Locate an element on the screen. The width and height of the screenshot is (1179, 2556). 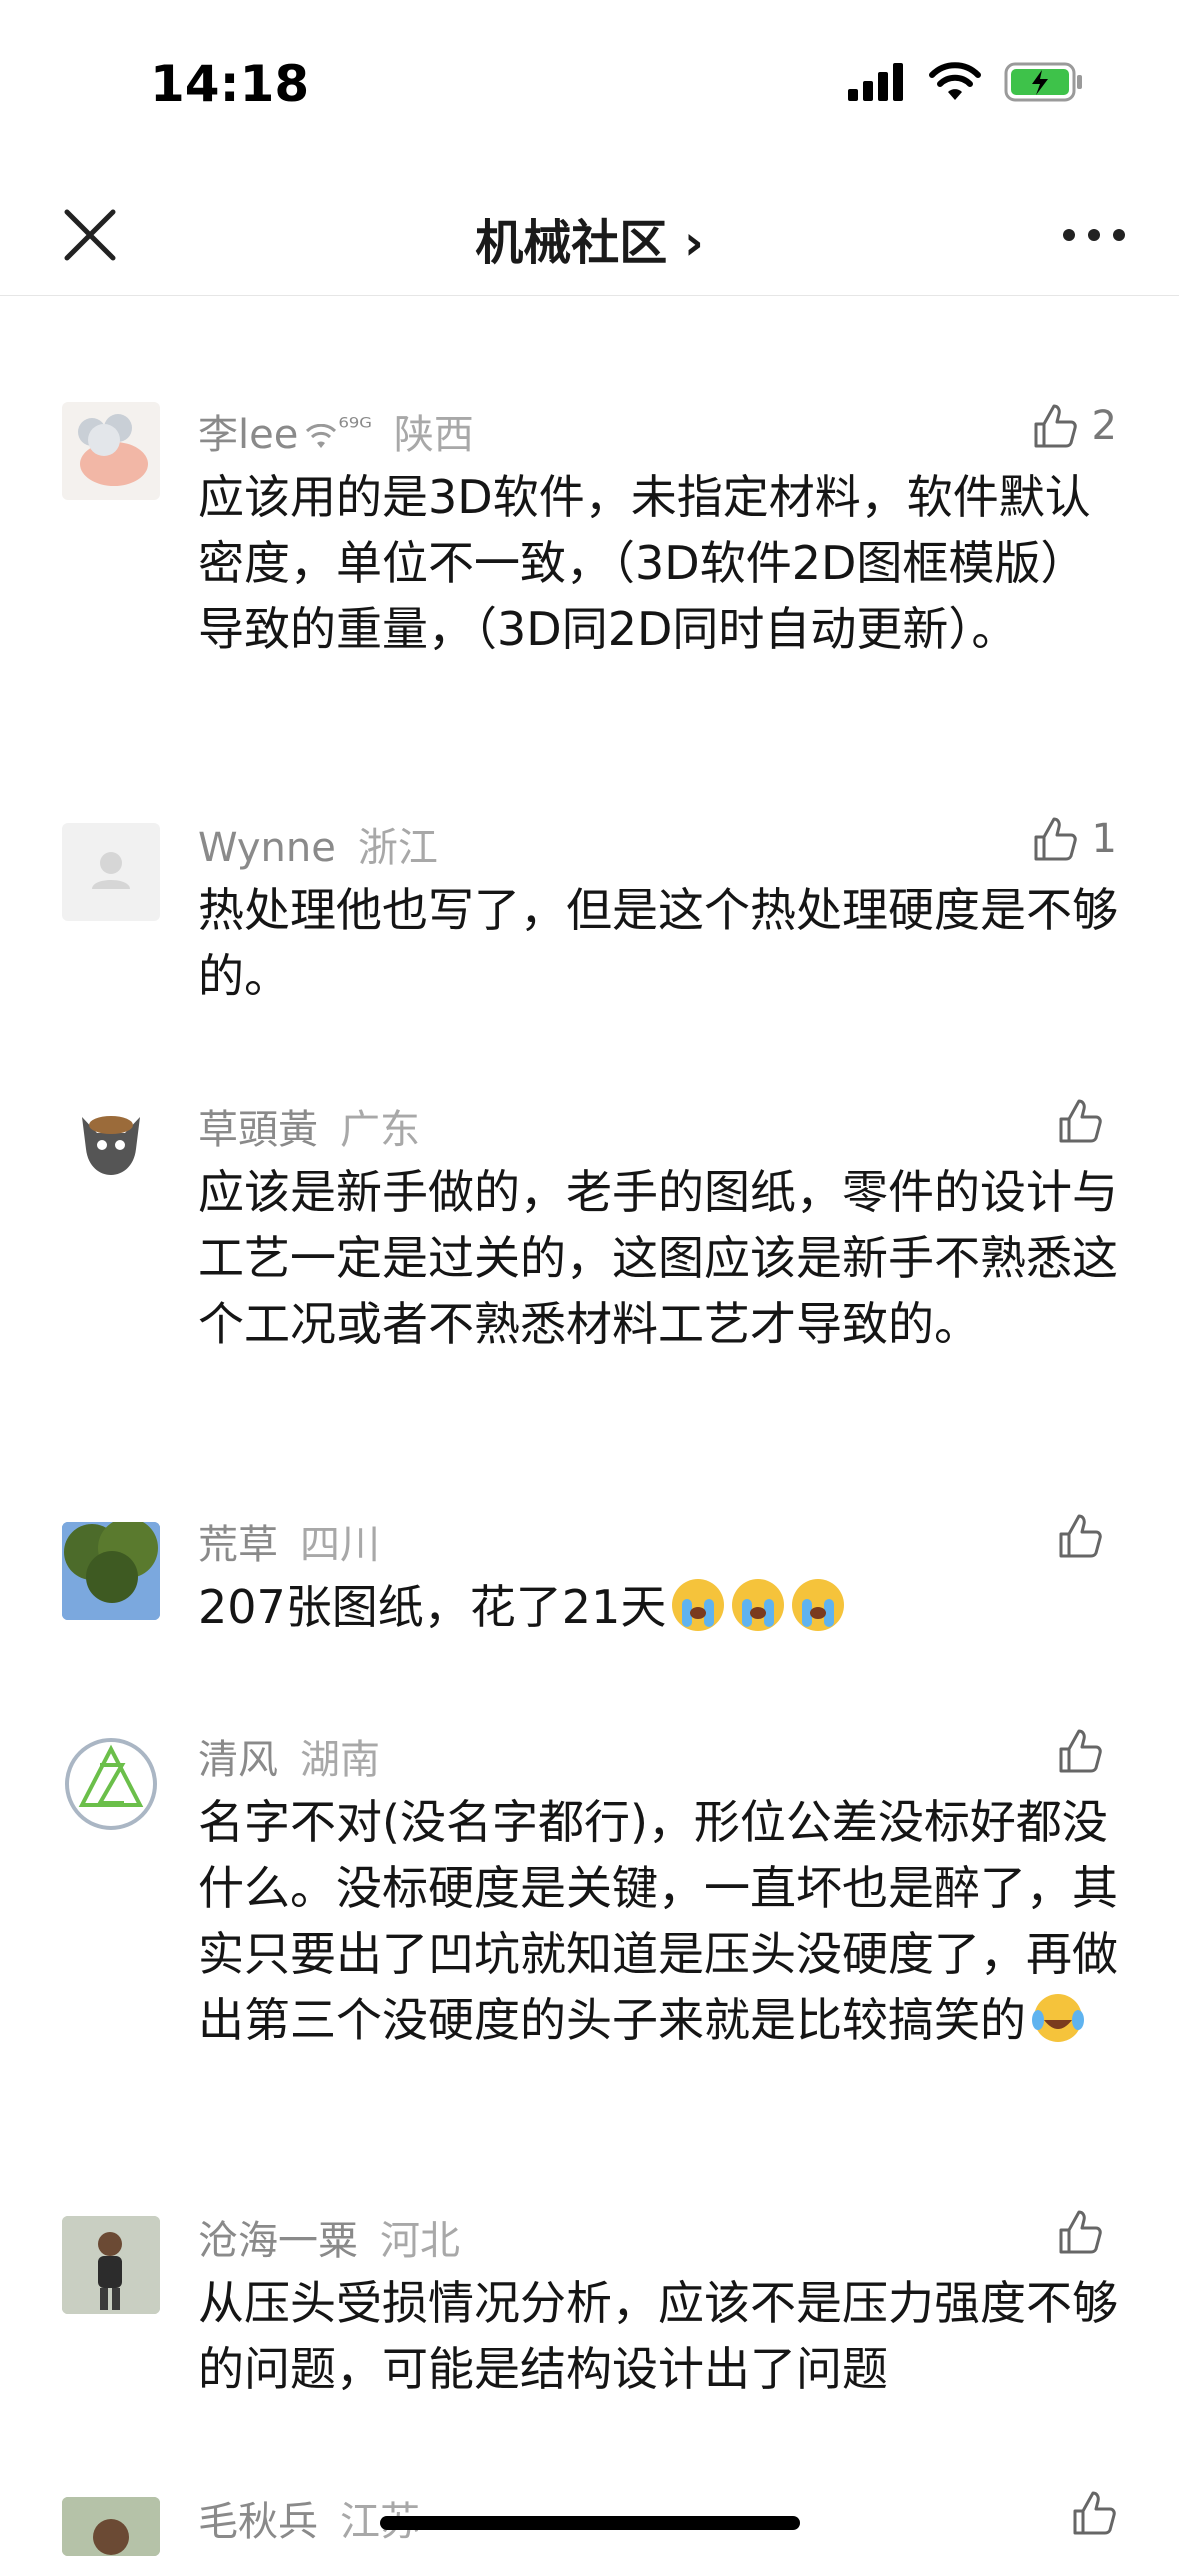
like-count: 2 is located at coordinates (1104, 426).